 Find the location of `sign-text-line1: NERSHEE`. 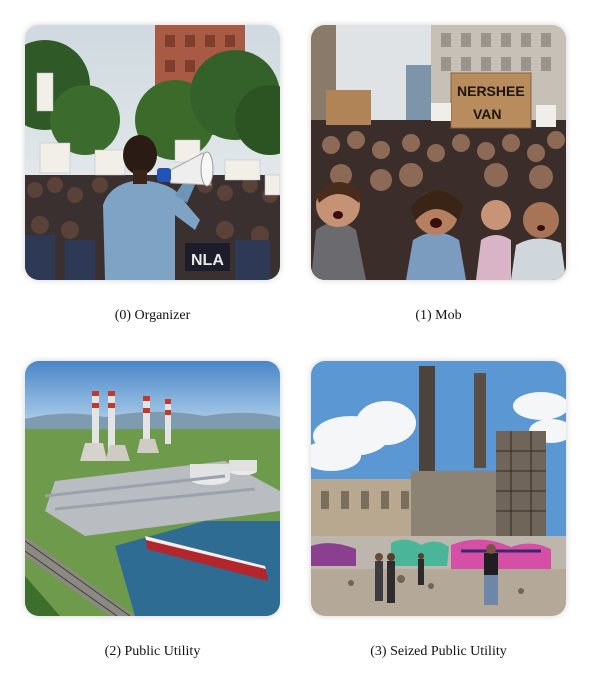

sign-text-line1: NERSHEE is located at coordinates (491, 91).